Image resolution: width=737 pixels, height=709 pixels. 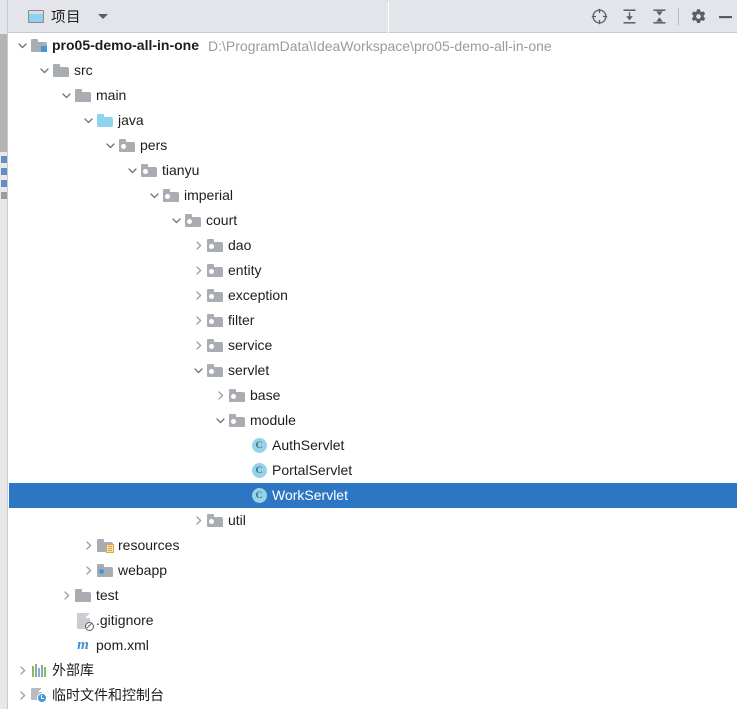 I want to click on settings-gear-icon, so click(x=698, y=16).